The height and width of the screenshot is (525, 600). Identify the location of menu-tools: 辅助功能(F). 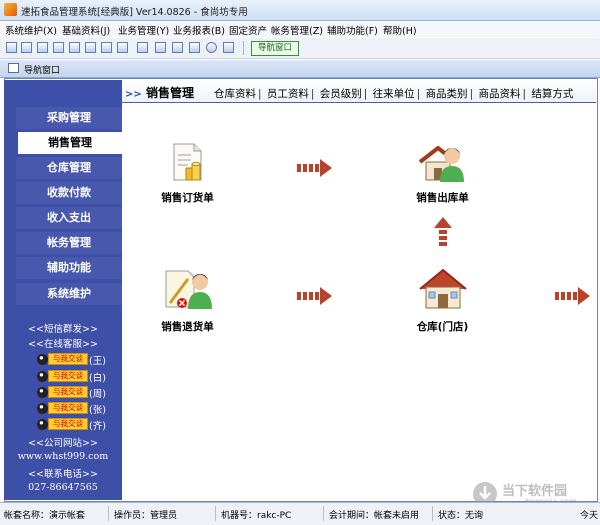
(352, 30).